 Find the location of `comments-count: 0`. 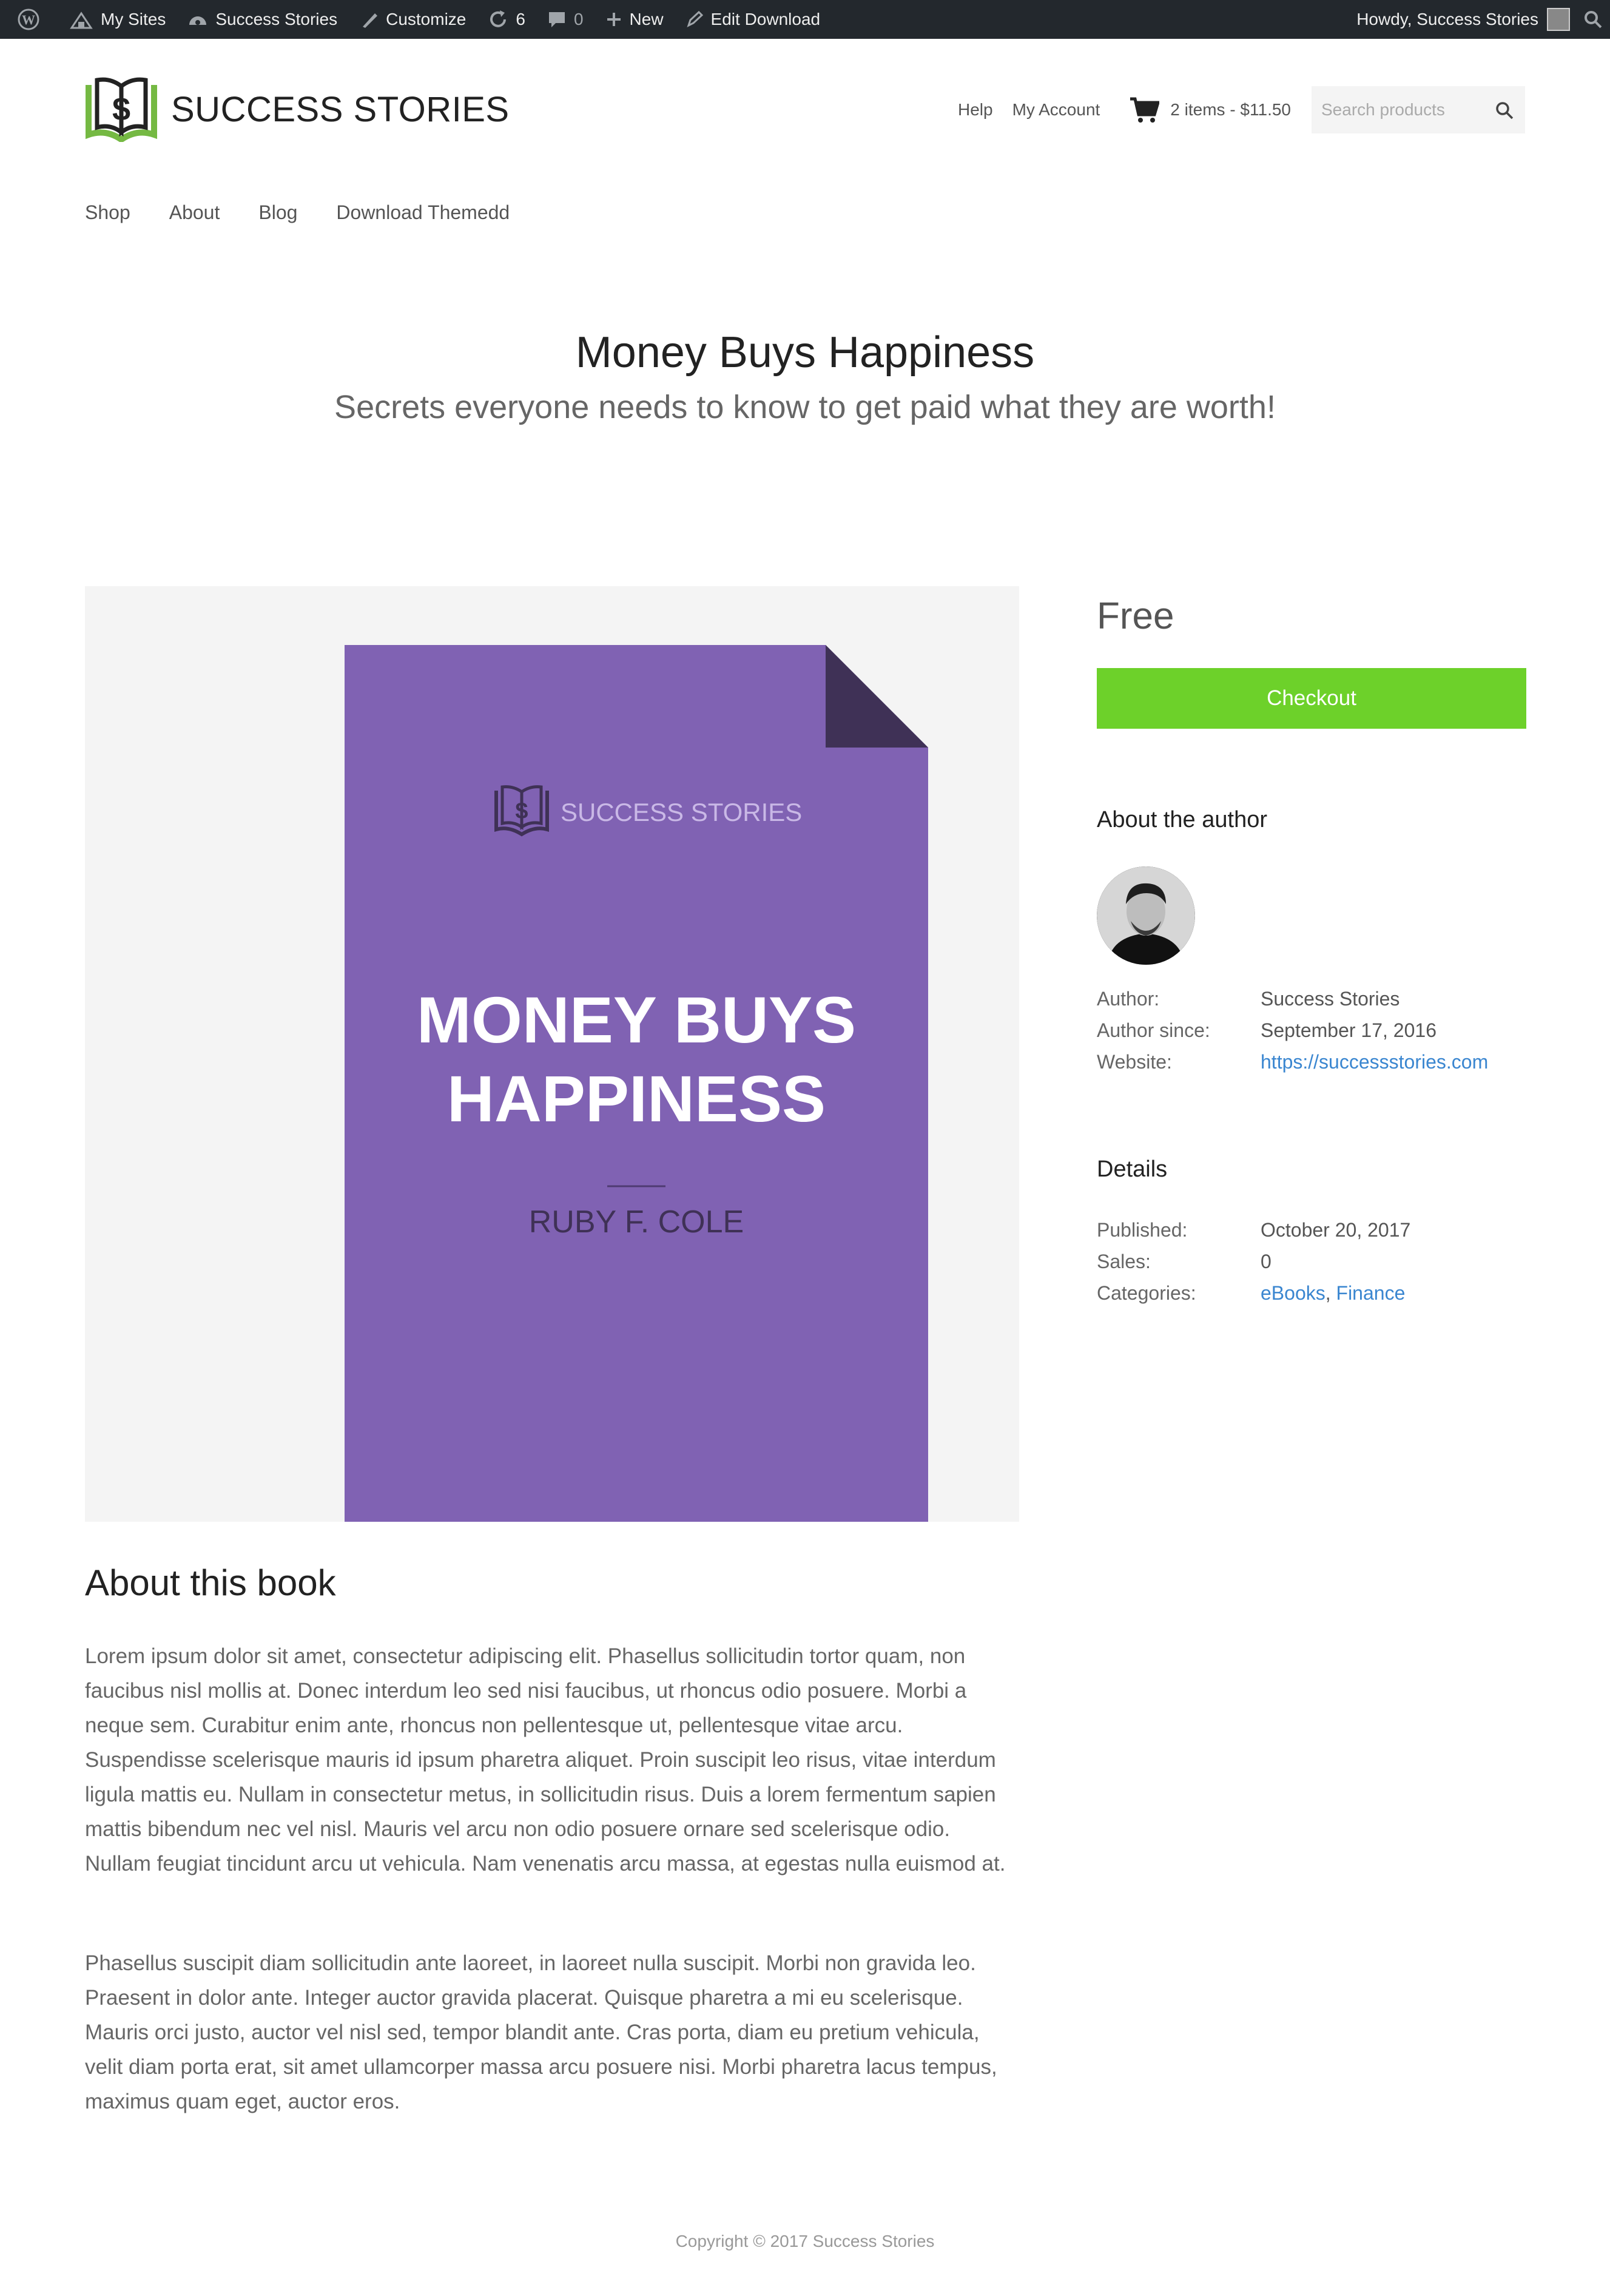

comments-count: 0 is located at coordinates (578, 19).